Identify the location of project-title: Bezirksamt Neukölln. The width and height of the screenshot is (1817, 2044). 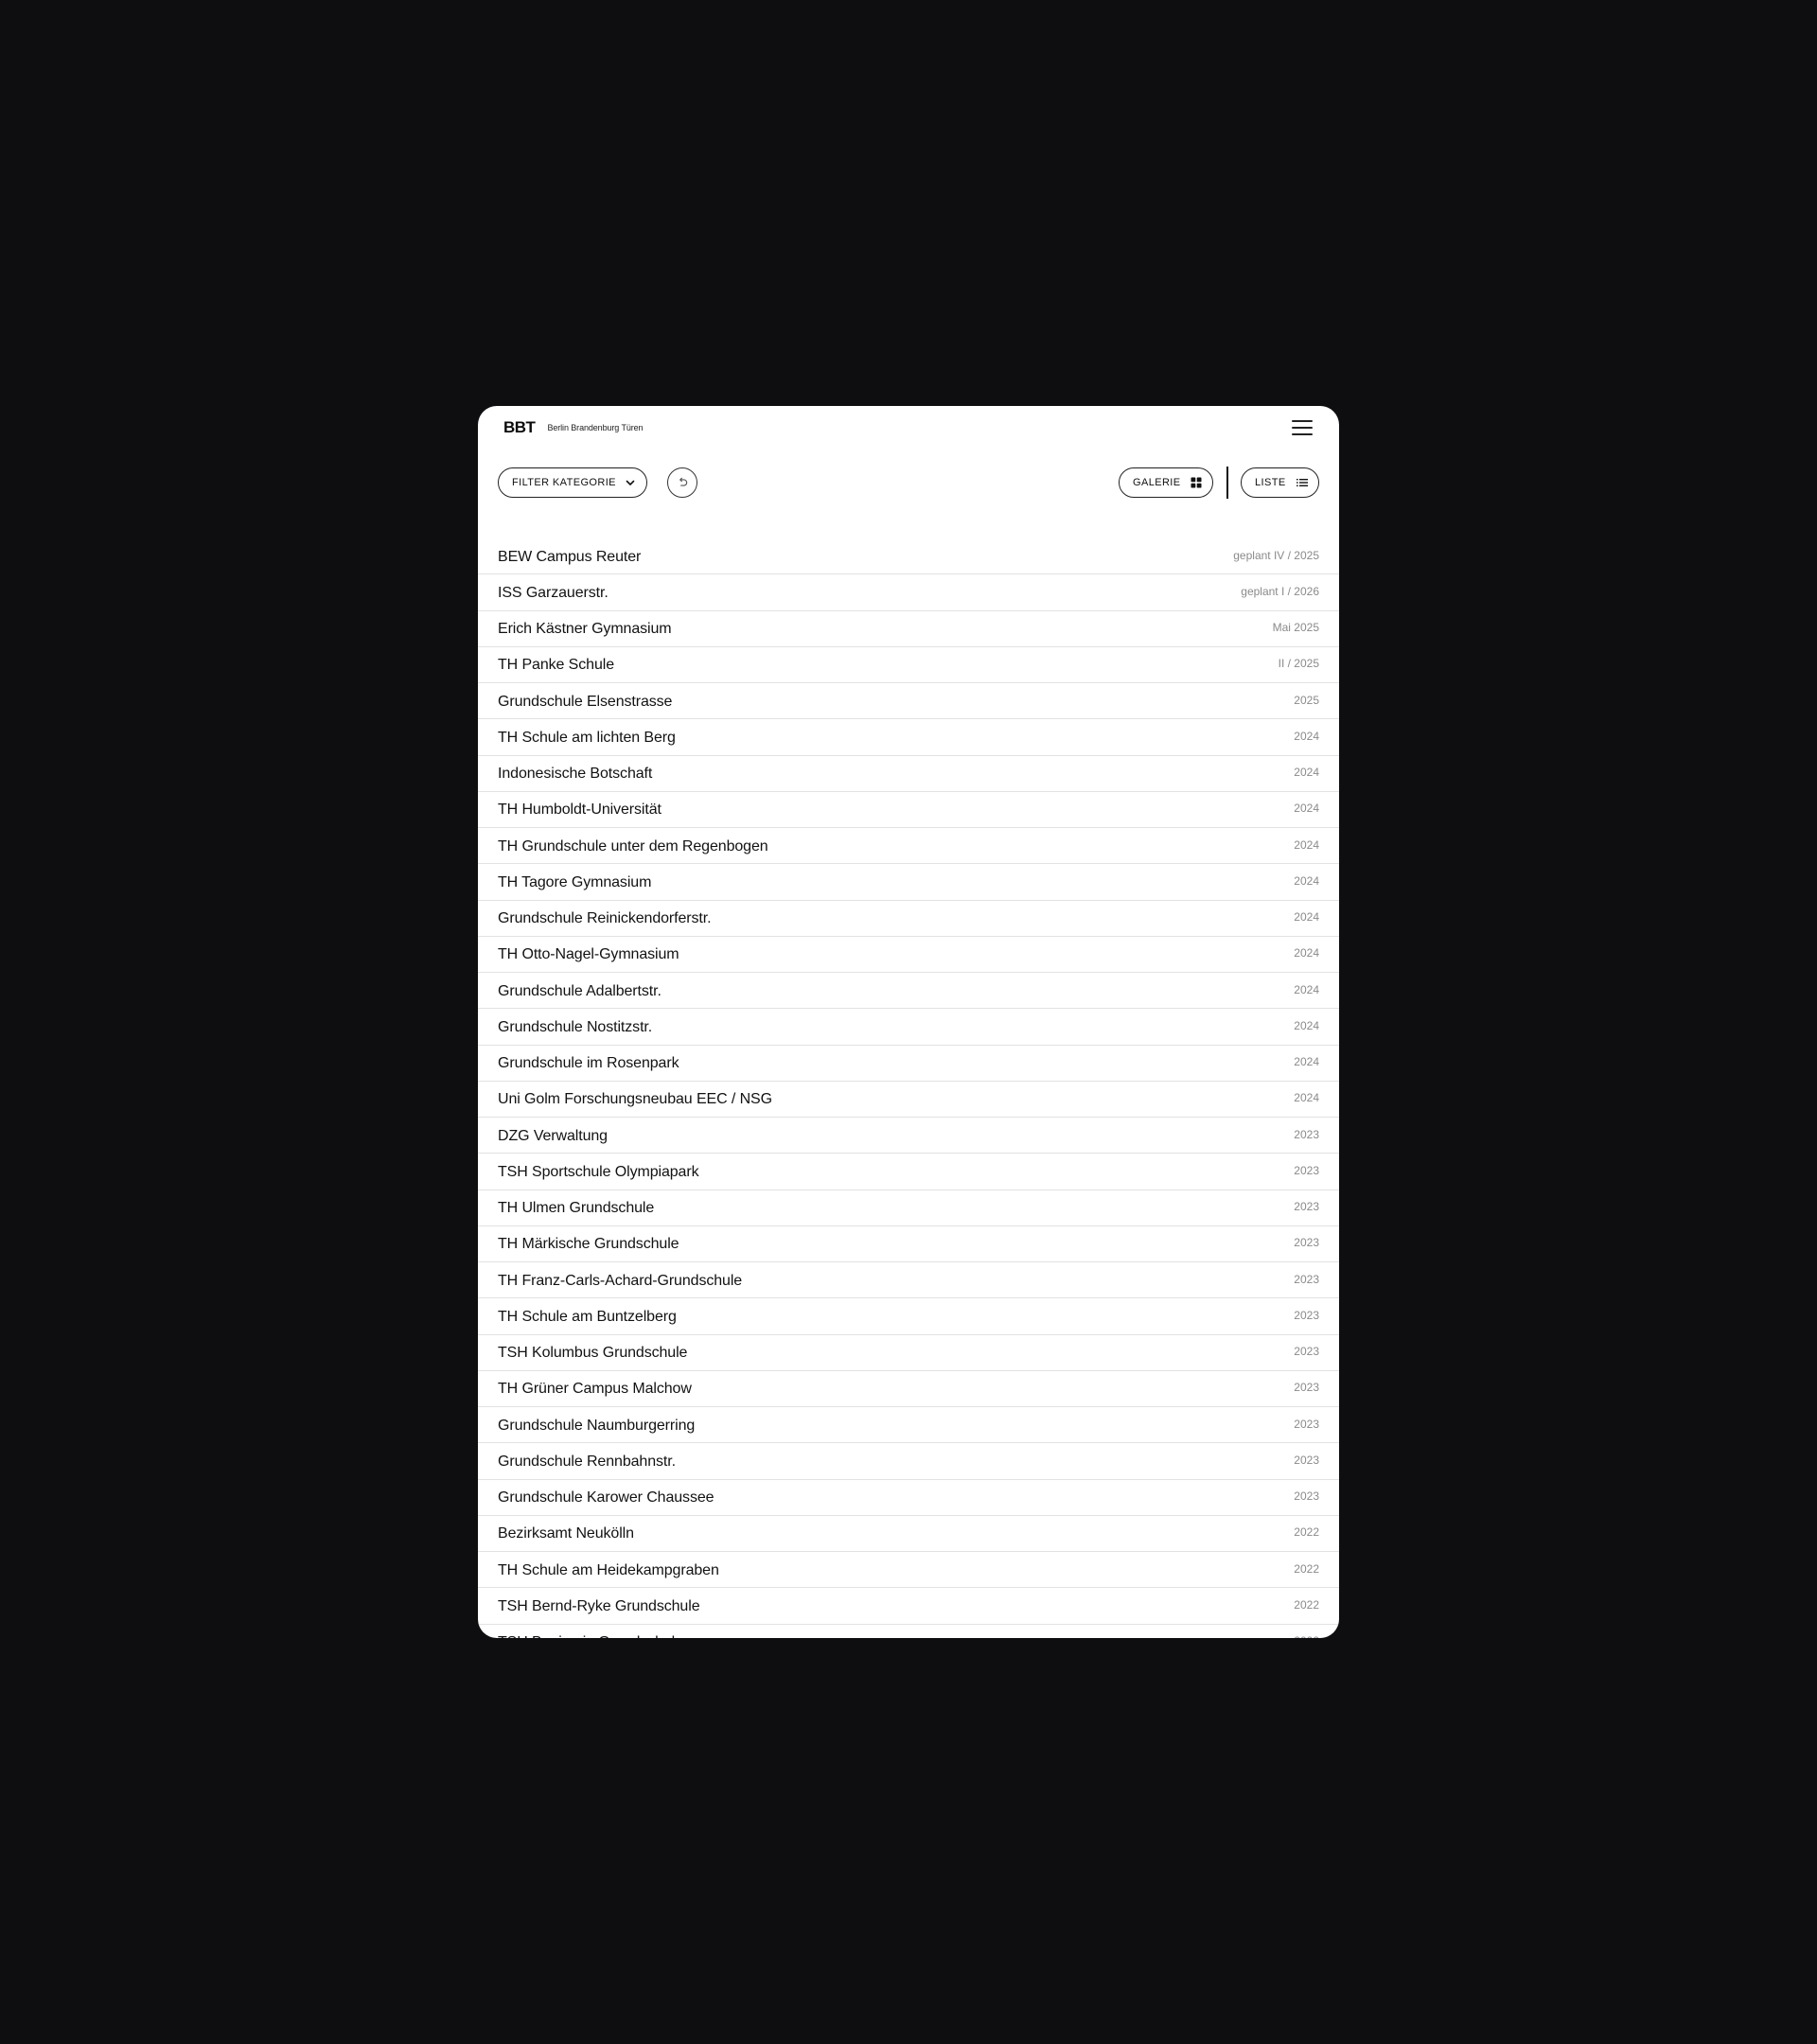
(566, 1533).